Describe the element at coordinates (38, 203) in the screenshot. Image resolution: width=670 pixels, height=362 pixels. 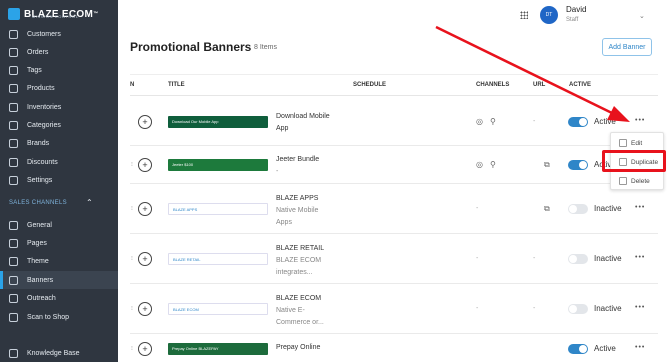
I see `sales-channels-label: SALES CHANNELS` at that location.